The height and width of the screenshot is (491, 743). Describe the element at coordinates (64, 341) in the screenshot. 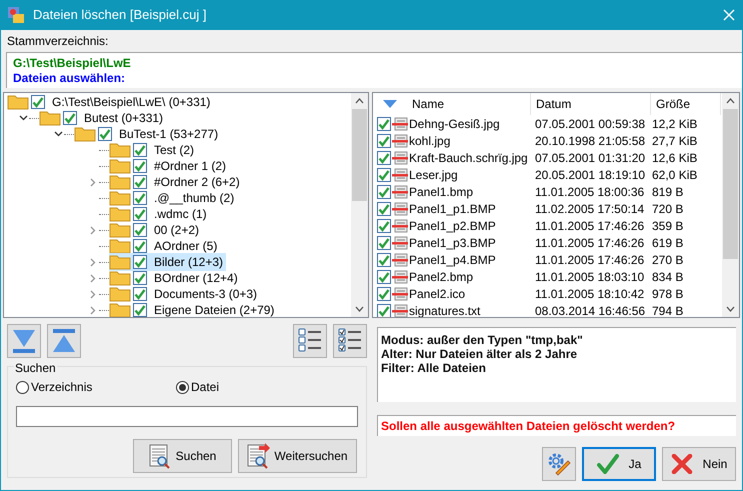

I see `move-top-button` at that location.